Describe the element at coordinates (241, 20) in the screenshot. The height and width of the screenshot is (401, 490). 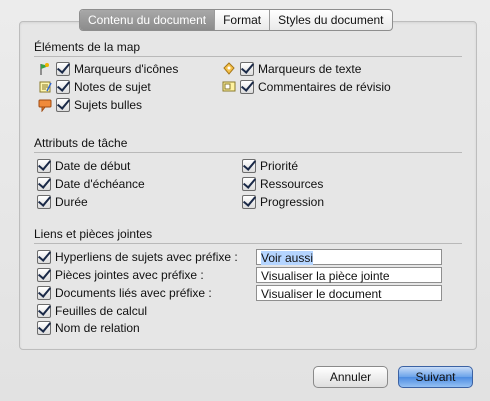
I see `tab-format: Format` at that location.